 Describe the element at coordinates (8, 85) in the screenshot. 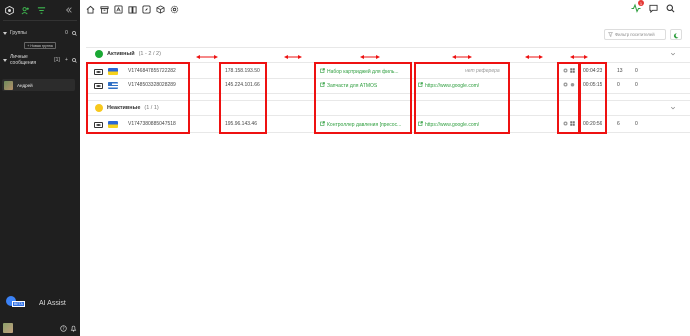

I see `contact-avatar` at that location.